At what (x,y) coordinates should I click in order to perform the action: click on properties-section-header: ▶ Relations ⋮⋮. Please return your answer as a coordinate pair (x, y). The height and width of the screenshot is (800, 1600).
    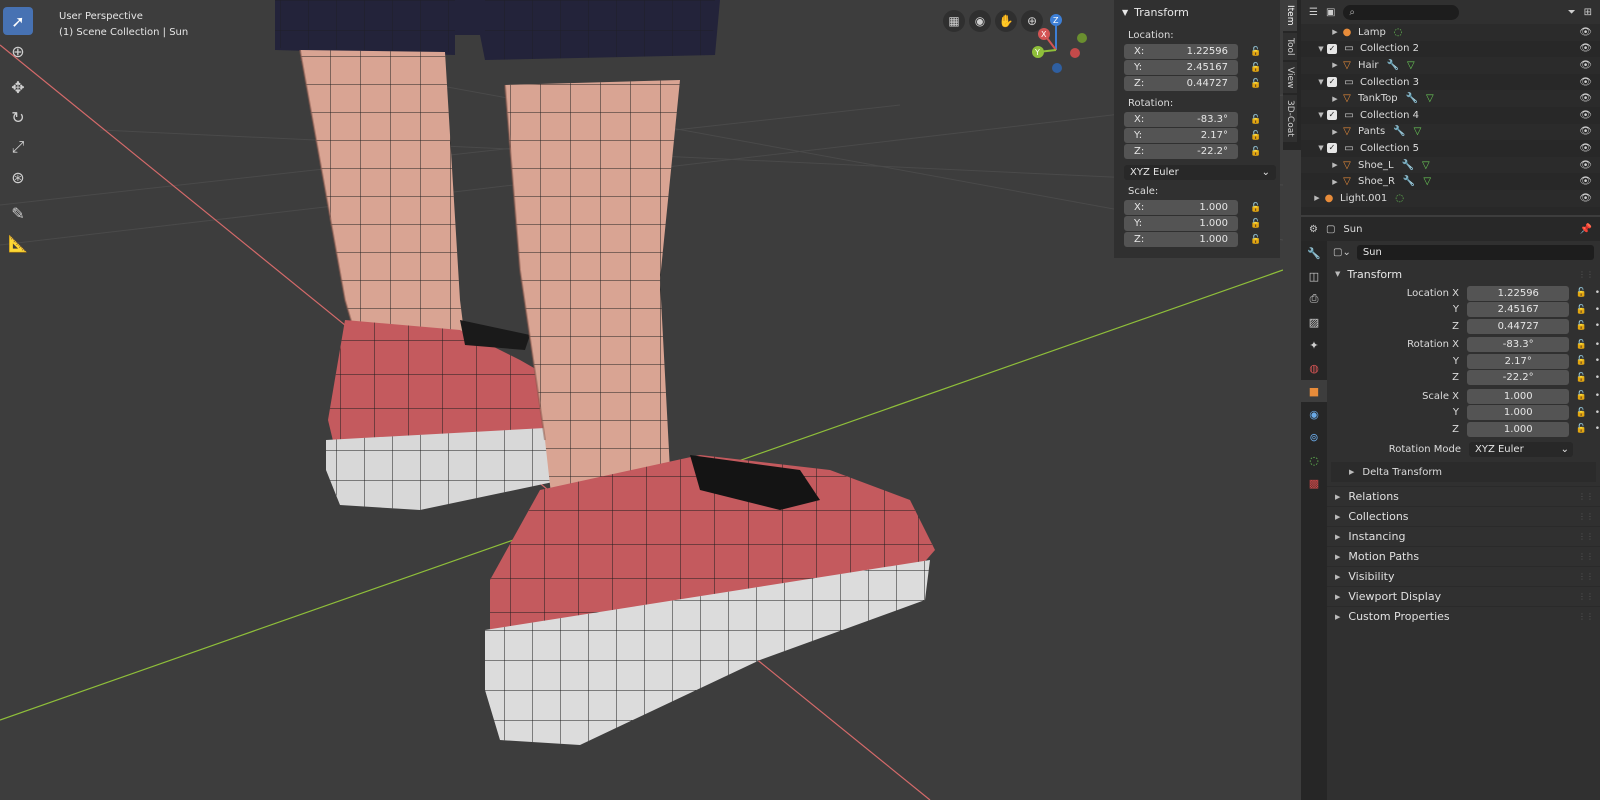
    Looking at the image, I should click on (1463, 496).